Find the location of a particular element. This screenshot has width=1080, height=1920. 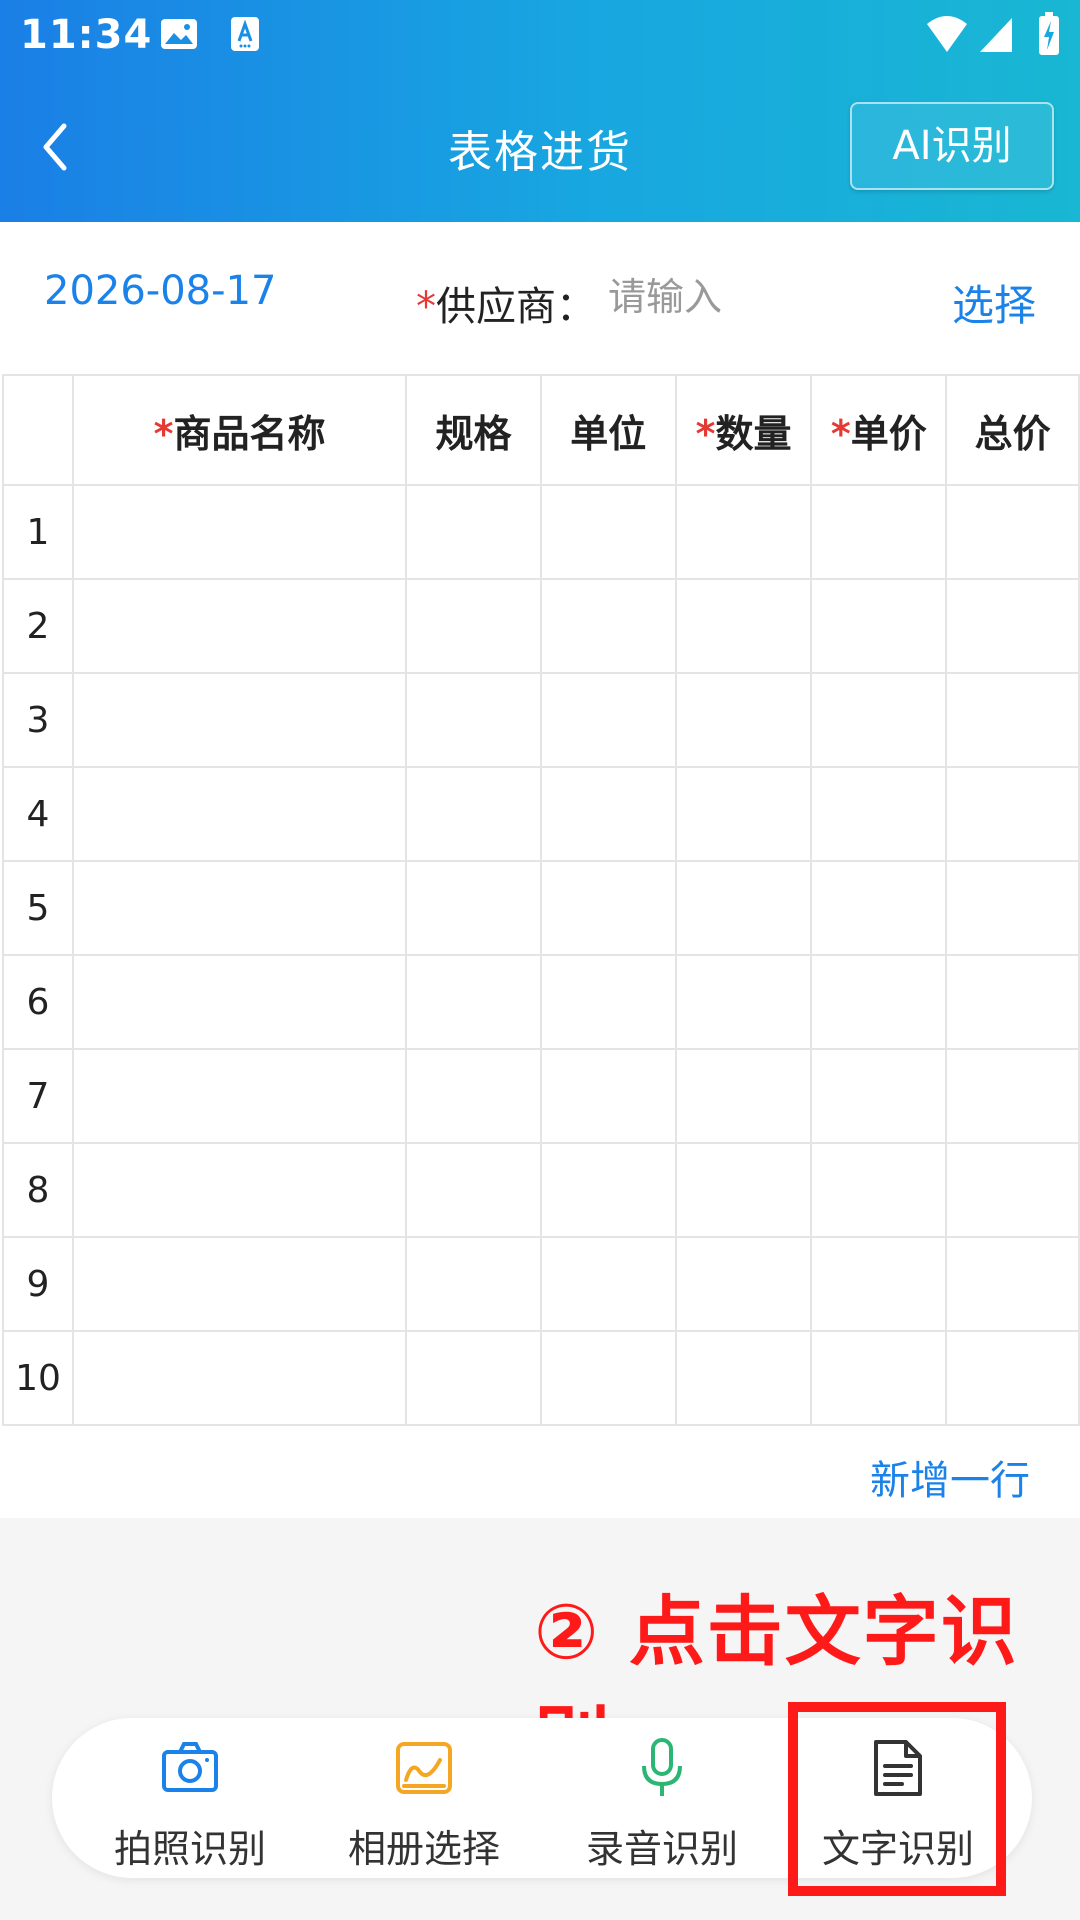

photo-recognize-button: 拍照识别 is located at coordinates (190, 1798).